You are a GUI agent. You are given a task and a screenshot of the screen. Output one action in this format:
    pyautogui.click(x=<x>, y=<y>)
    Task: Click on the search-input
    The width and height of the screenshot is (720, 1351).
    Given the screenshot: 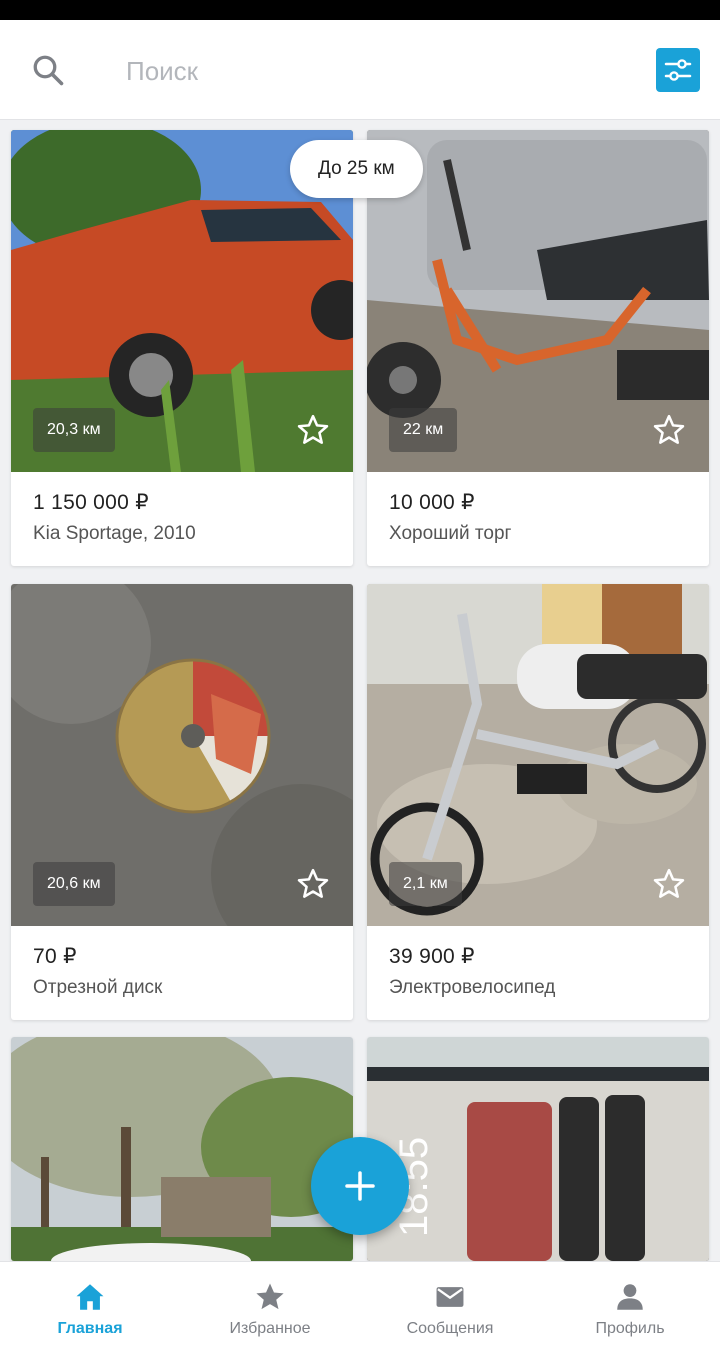 What is the action you would take?
    pyautogui.click(x=360, y=71)
    